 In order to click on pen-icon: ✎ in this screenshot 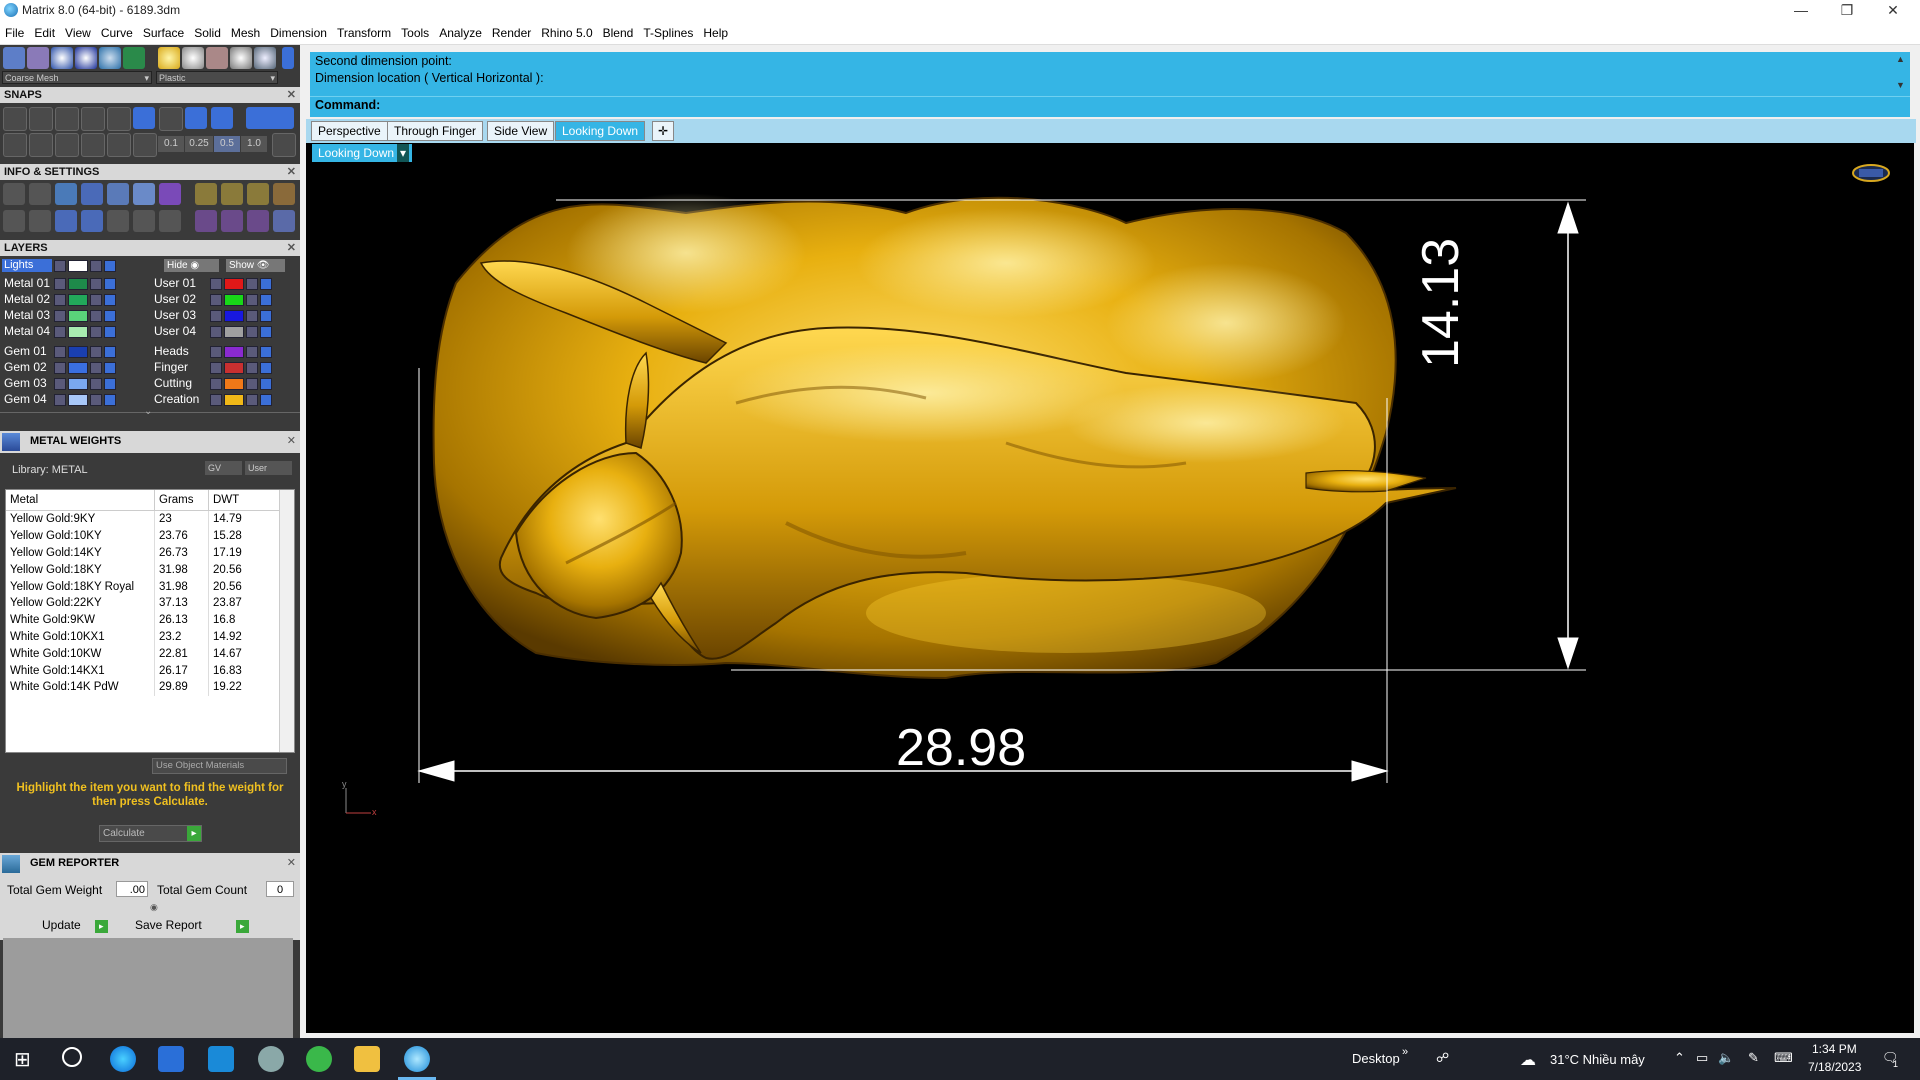, I will do `click(1753, 1058)`.